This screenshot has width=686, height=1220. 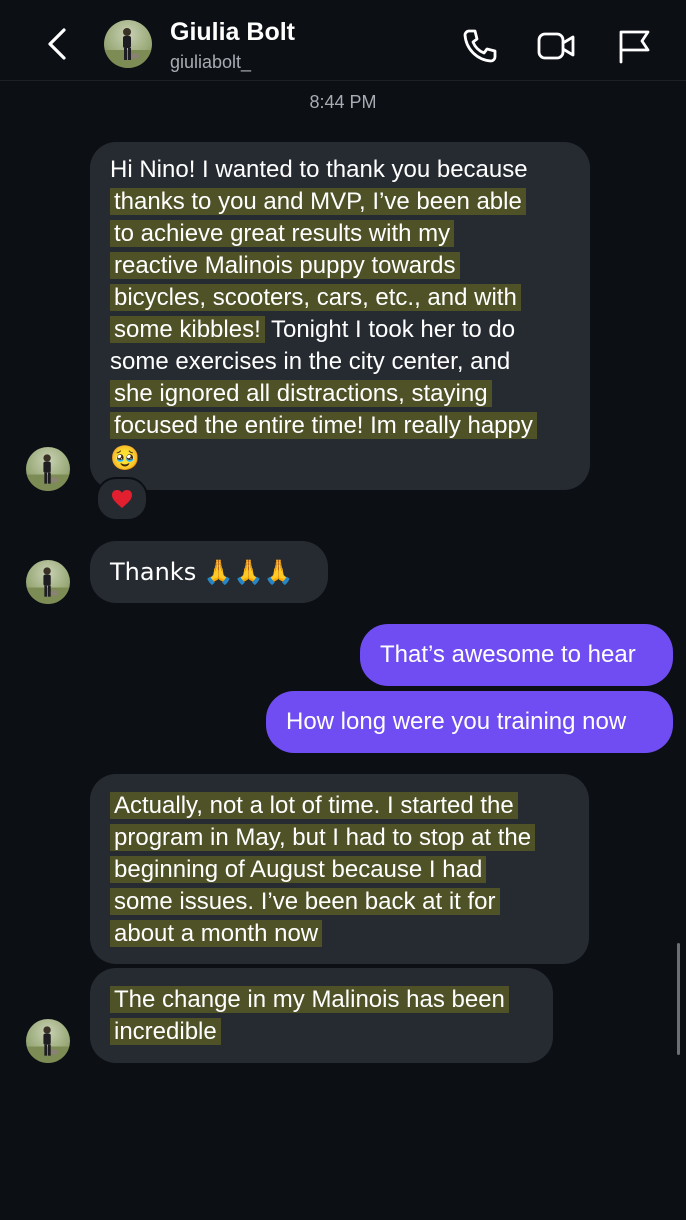 I want to click on outgoing-message: That’s awesome to hear, so click(x=516, y=655).